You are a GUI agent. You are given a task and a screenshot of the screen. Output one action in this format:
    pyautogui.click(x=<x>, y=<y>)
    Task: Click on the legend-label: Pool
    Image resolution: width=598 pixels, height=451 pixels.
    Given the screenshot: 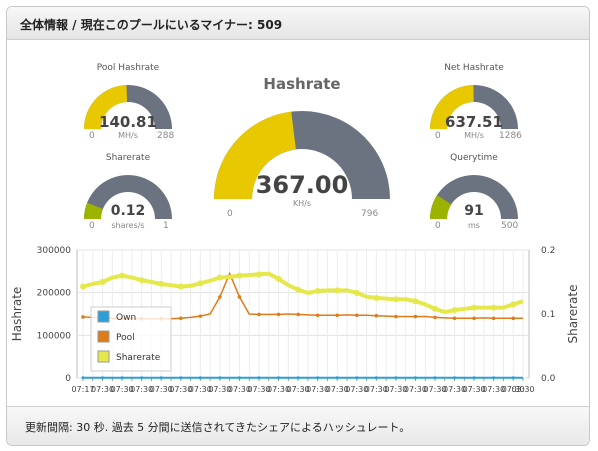 What is the action you would take?
    pyautogui.click(x=125, y=338)
    